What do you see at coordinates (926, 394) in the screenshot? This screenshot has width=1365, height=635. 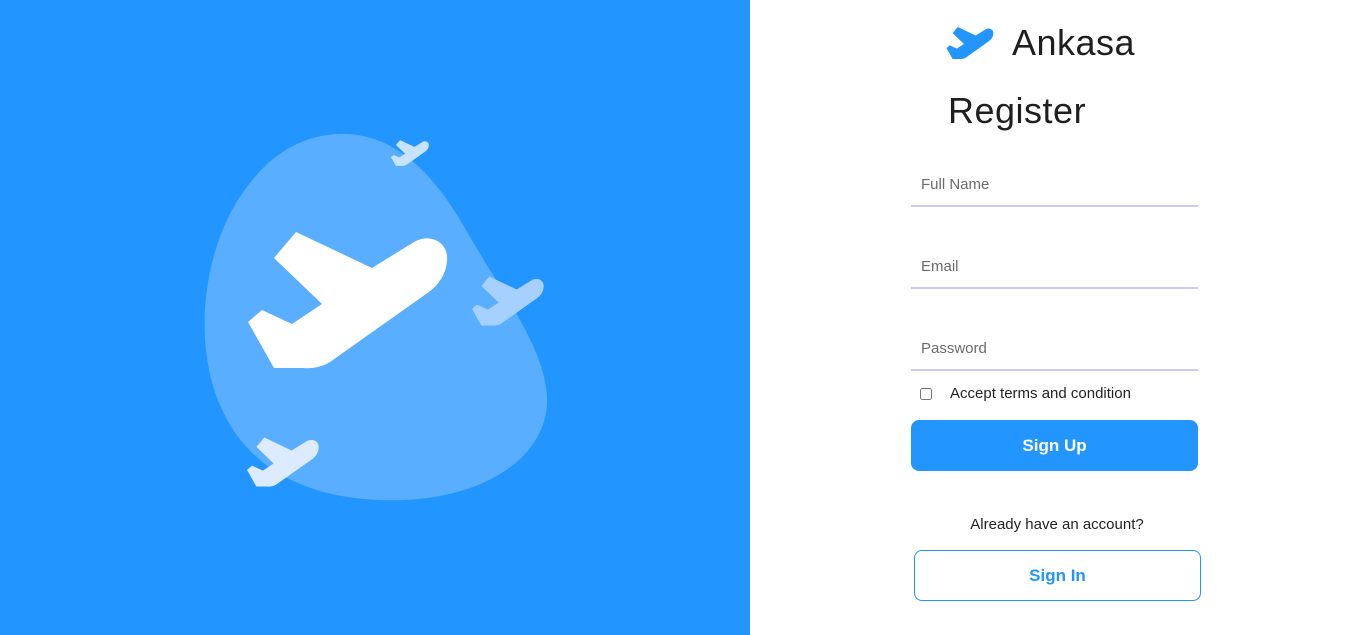 I see `terms-checkbox` at bounding box center [926, 394].